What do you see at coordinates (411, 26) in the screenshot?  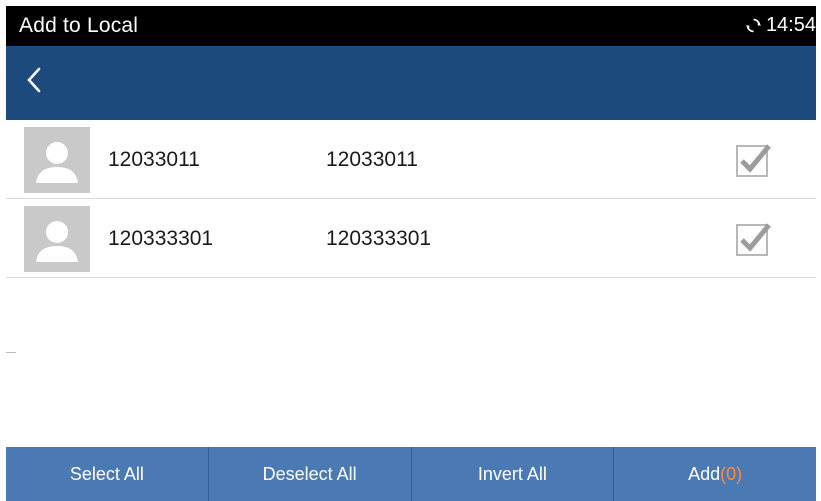 I see `status-bar: Add to Local 14:54` at bounding box center [411, 26].